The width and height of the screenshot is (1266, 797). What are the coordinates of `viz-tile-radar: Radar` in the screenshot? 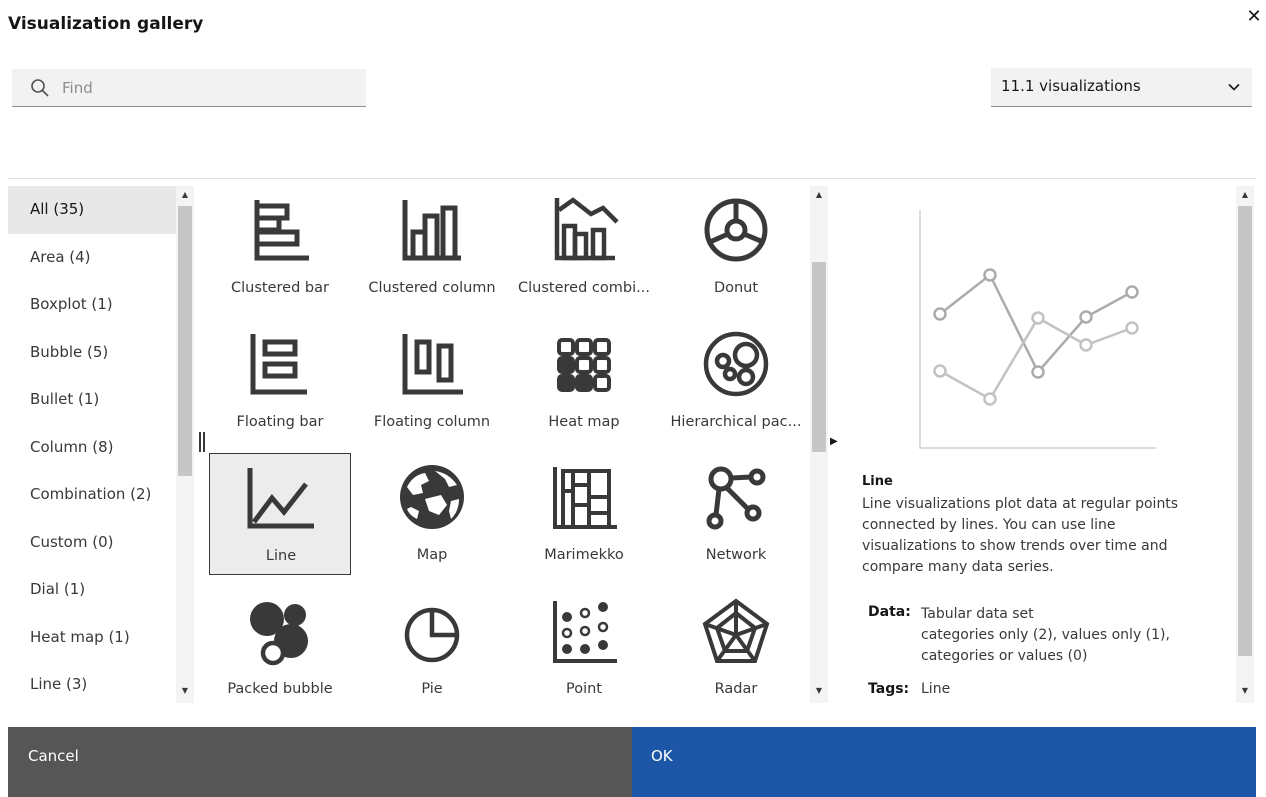 It's located at (736, 645).